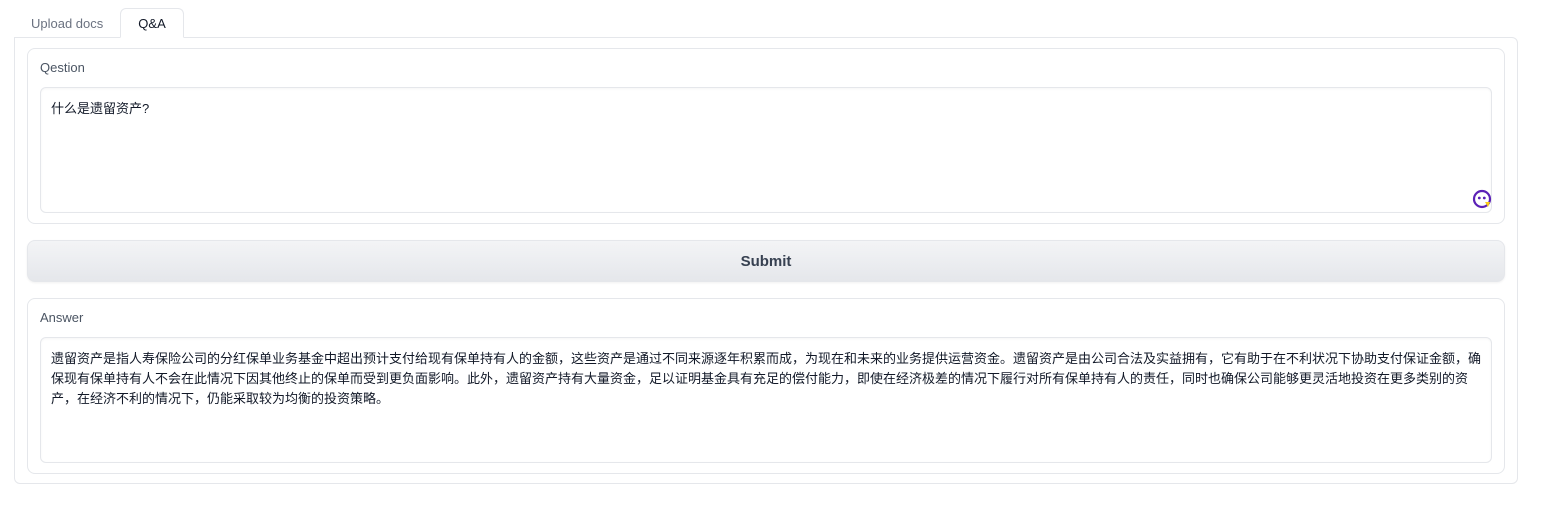  I want to click on tab-bar: Upload docs Q&A, so click(99, 23).